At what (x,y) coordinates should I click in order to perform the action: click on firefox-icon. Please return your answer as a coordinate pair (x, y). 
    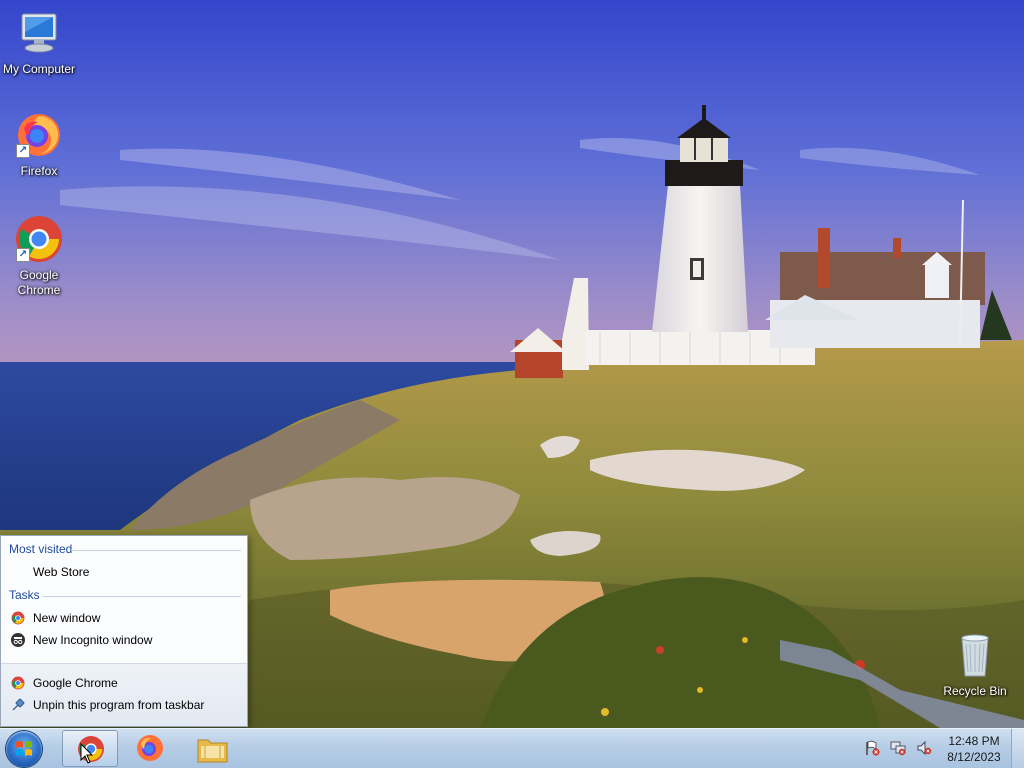
    Looking at the image, I should click on (150, 748).